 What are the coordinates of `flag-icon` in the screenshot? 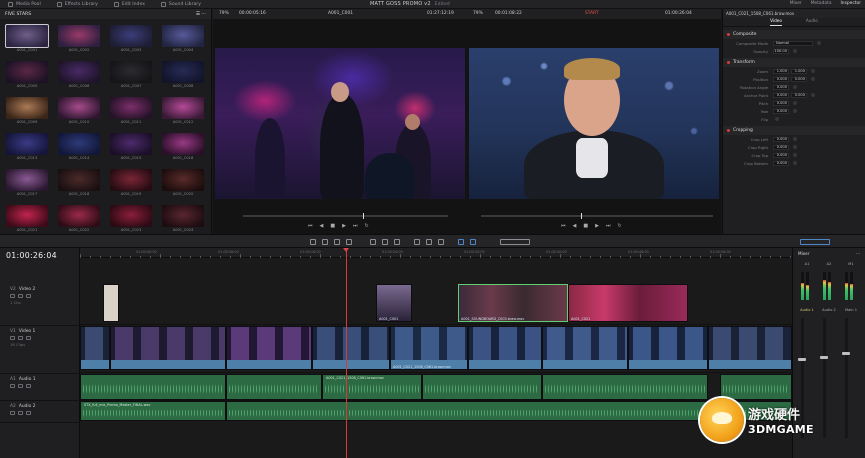 It's located at (461, 242).